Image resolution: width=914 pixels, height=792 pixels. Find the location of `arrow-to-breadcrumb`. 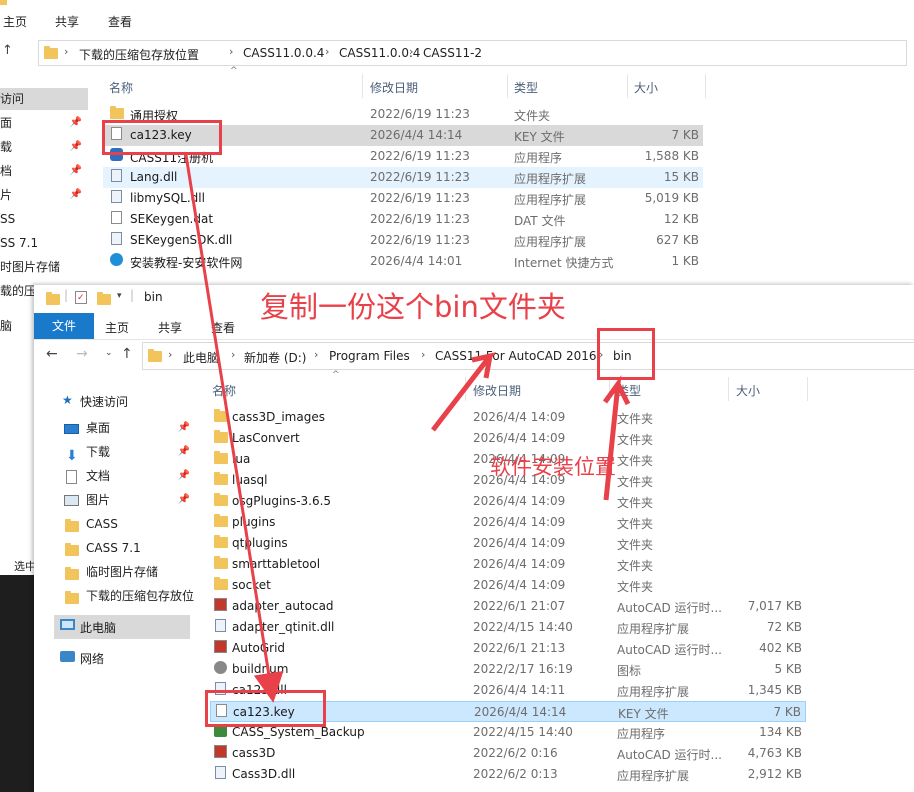

arrow-to-breadcrumb is located at coordinates (464, 392).